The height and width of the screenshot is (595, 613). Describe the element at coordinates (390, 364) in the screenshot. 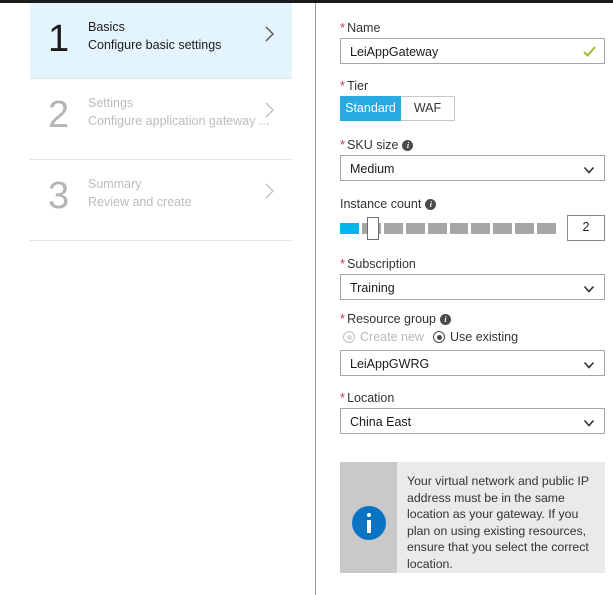

I see `resource-group-value: LeiAppGWRG` at that location.